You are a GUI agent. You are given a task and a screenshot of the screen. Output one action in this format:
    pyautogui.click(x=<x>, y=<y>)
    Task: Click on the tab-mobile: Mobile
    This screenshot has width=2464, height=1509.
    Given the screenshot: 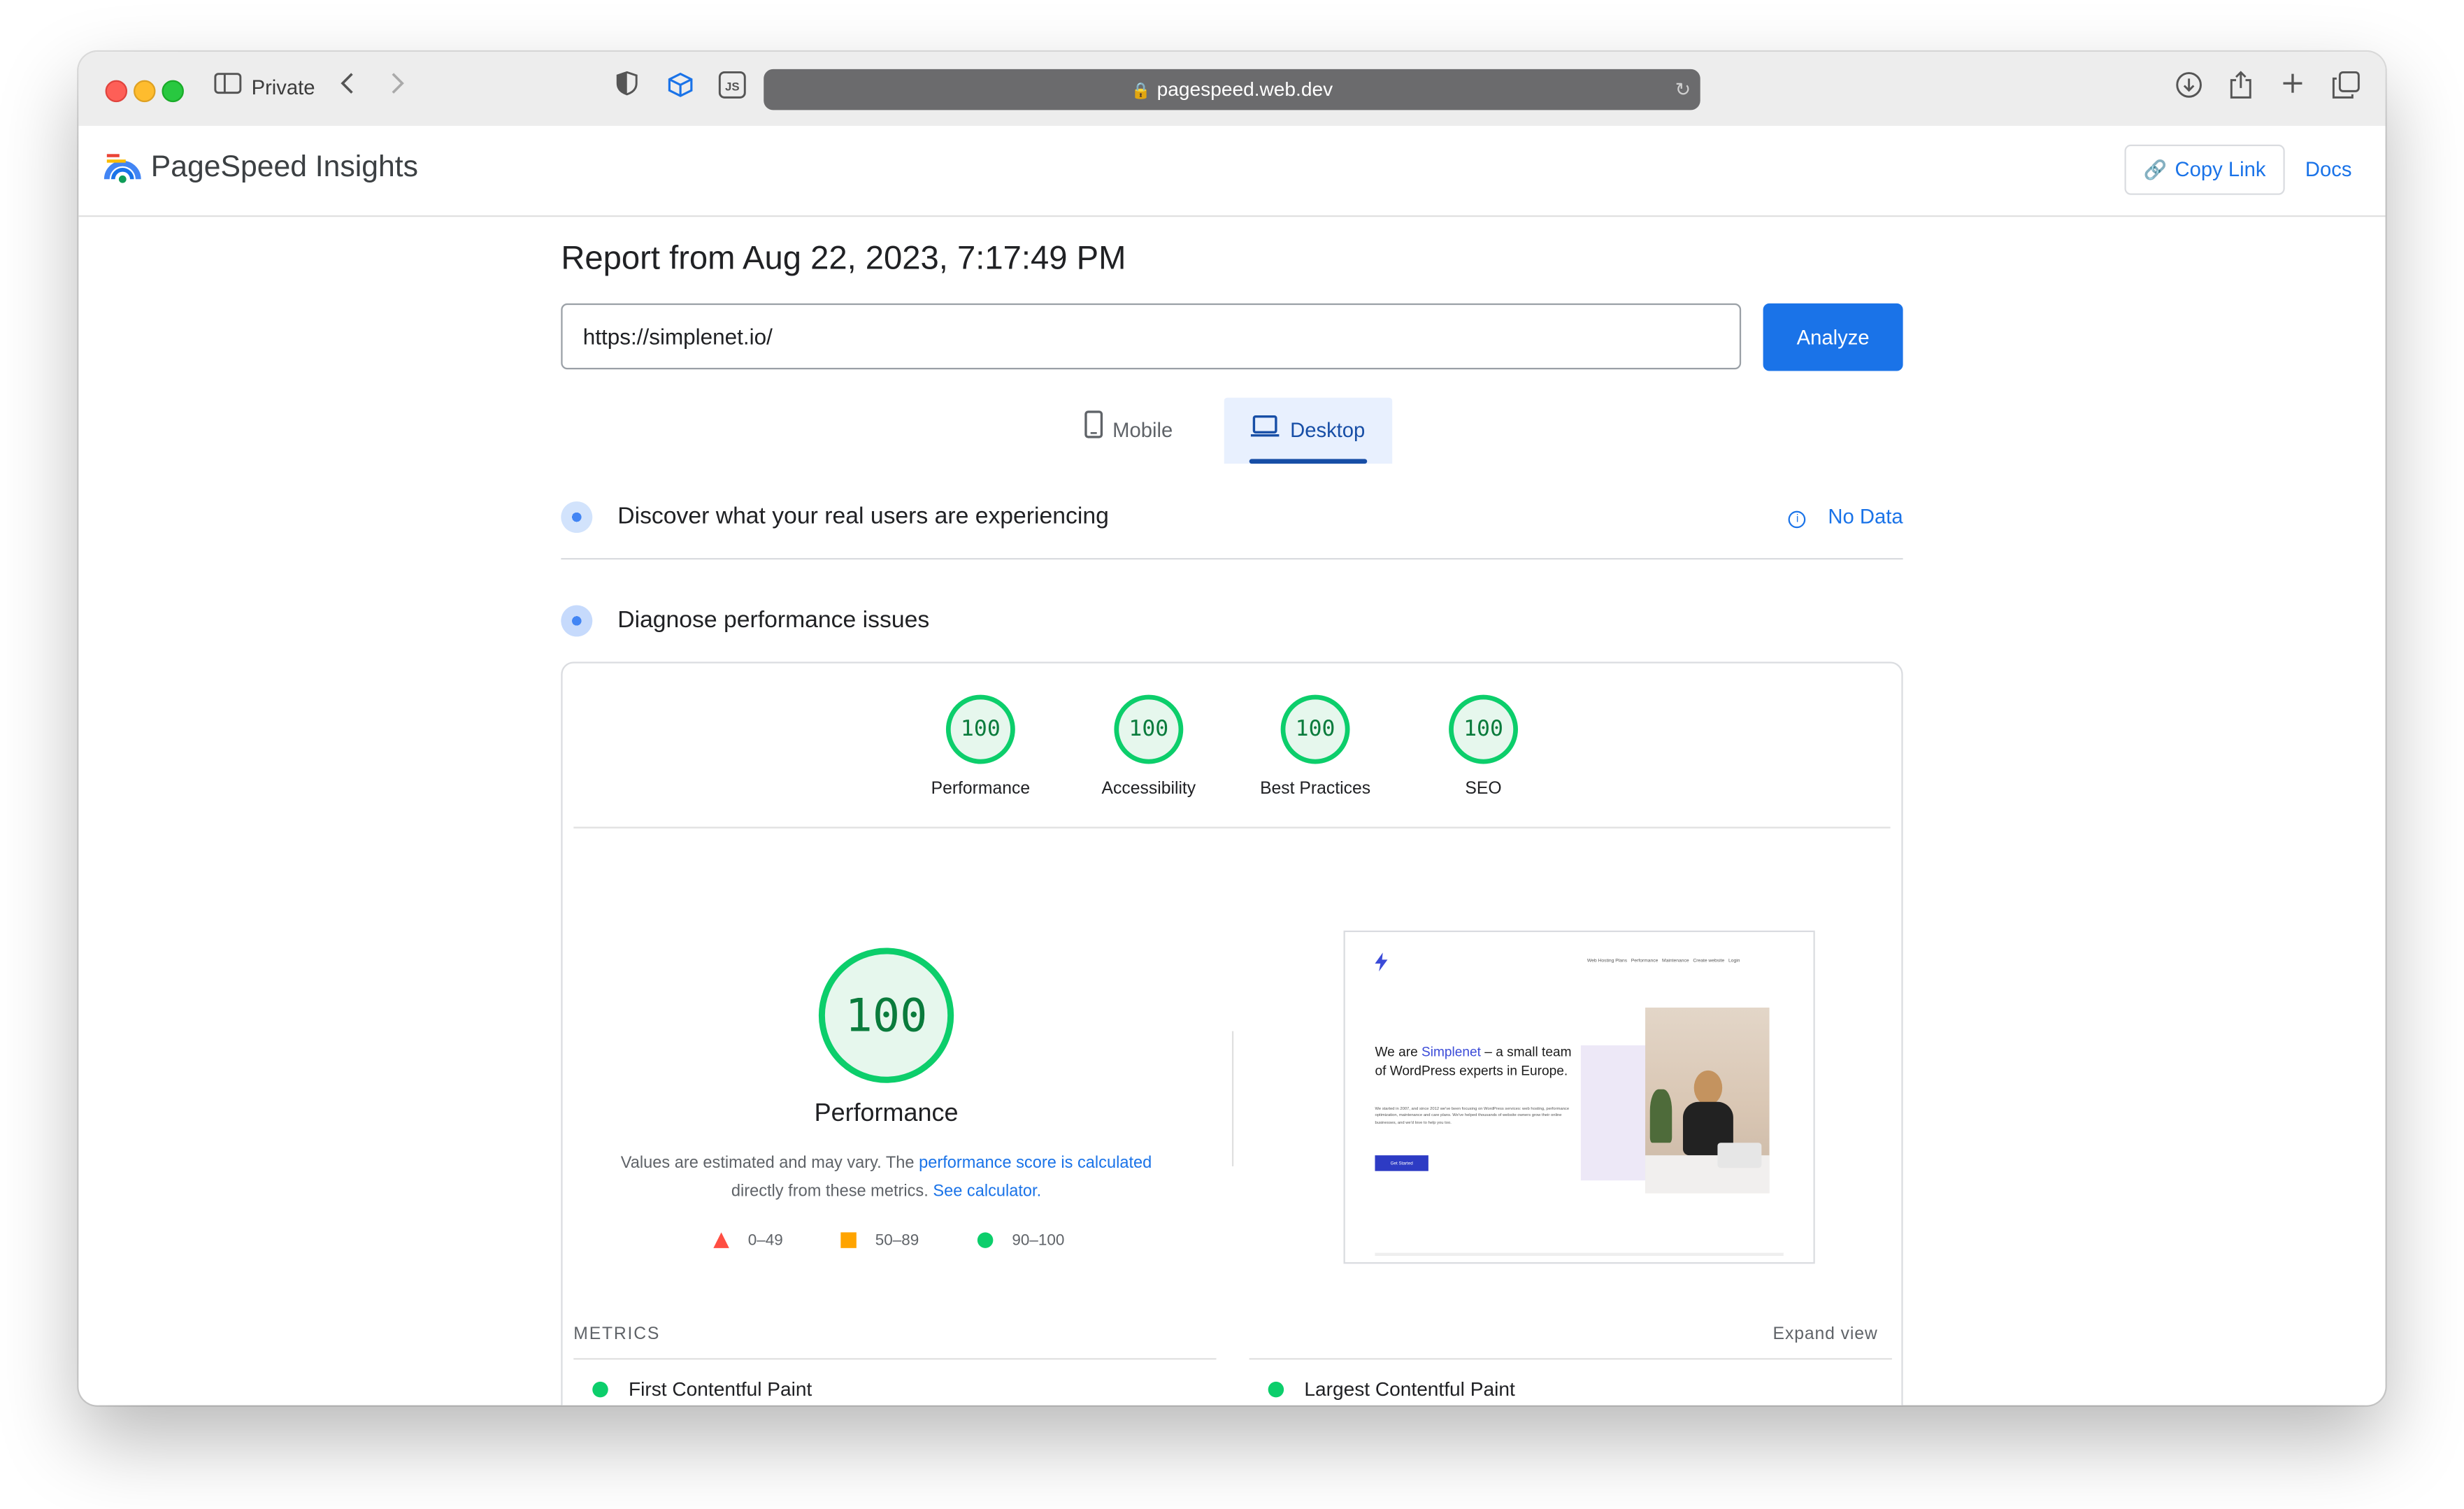 What is the action you would take?
    pyautogui.click(x=1151, y=431)
    